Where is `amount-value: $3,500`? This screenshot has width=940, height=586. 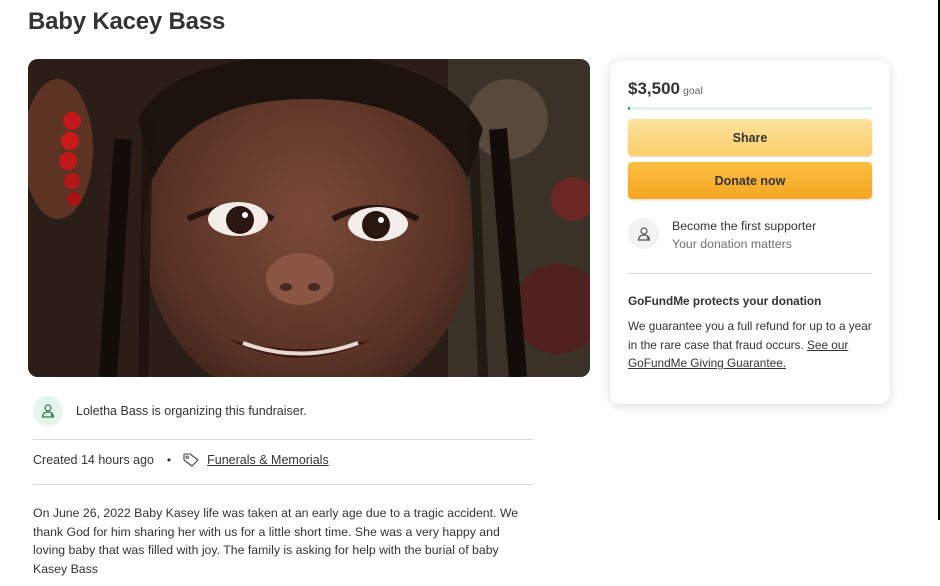 amount-value: $3,500 is located at coordinates (654, 88).